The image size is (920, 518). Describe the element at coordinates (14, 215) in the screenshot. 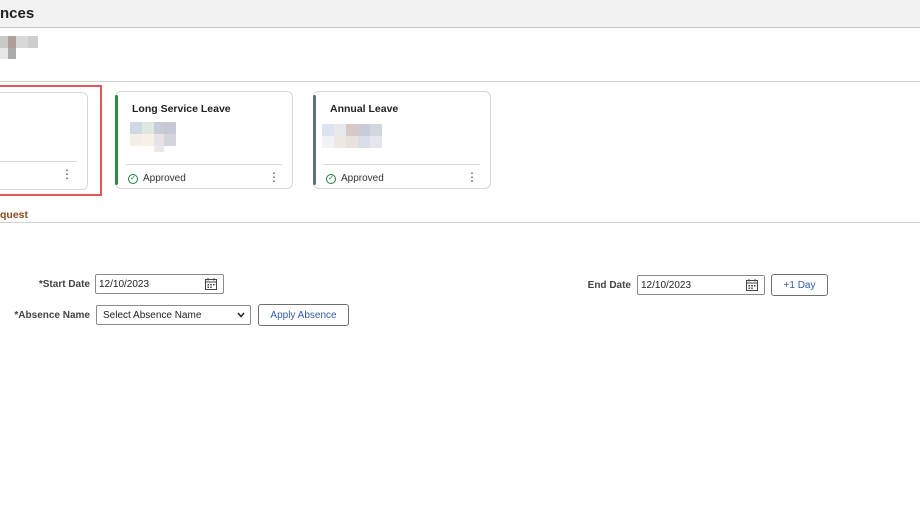

I see `section-title: quest` at that location.